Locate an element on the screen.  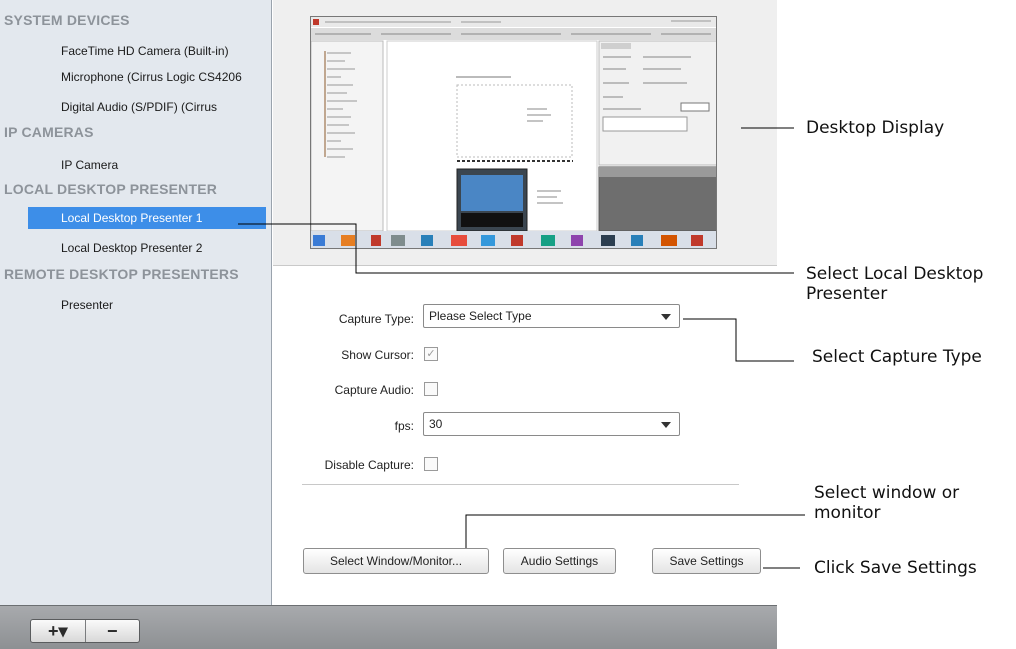
annotation-click-save-settings: Click Save Settings is located at coordinates (895, 568).